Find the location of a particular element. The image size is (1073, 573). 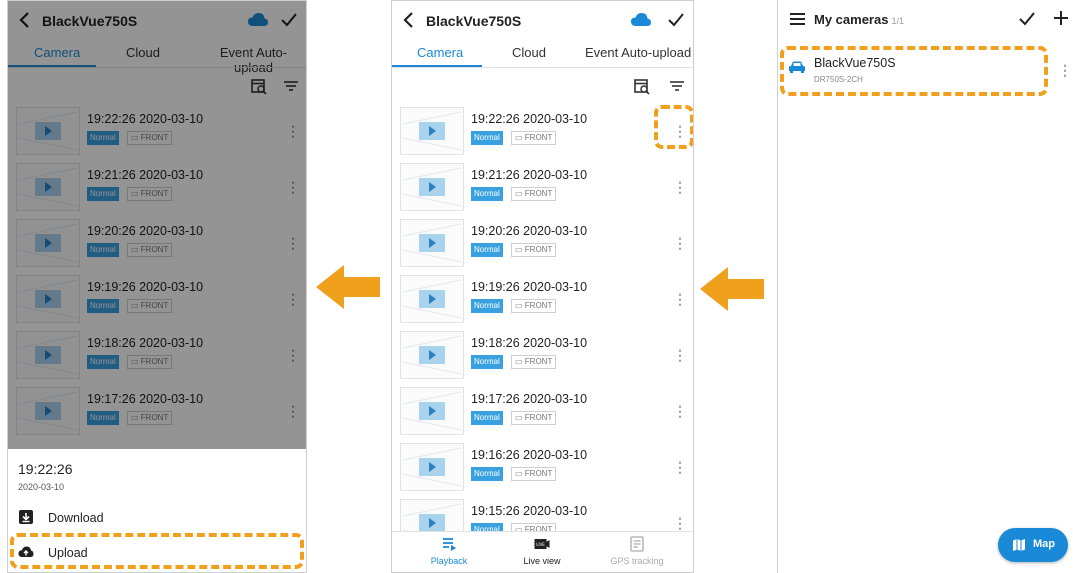

recording-time: 19:18:26 2020-03-10 is located at coordinates (529, 343).